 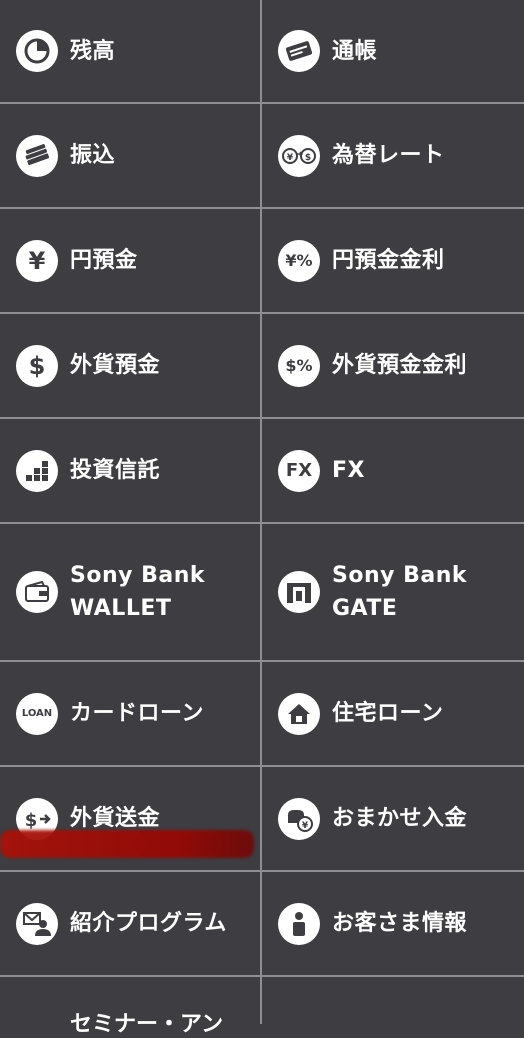 I want to click on fx-icon: FX, so click(x=299, y=470).